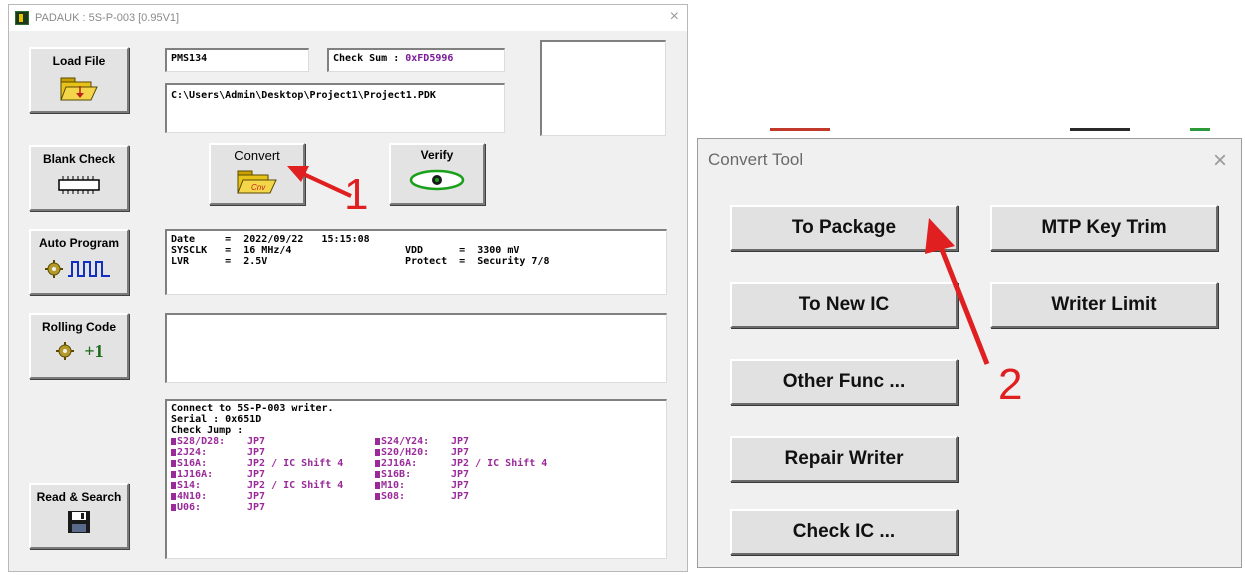 The height and width of the screenshot is (575, 1245). Describe the element at coordinates (437, 155) in the screenshot. I see `verify-label: Verify` at that location.